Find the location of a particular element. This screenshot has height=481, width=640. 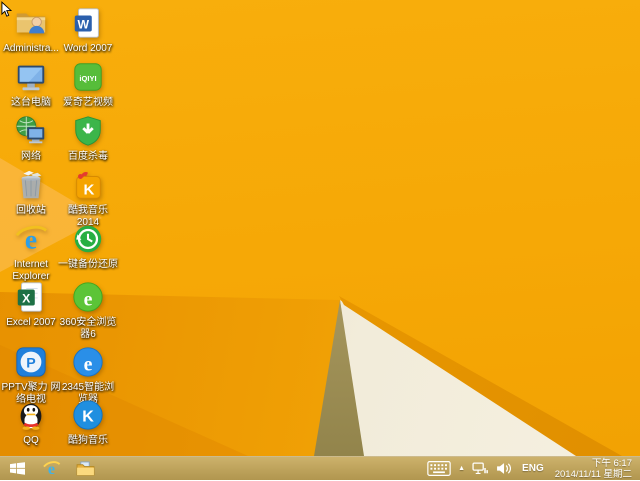

desktop-icon-label: 一键备份还原 is located at coordinates (88, 264).